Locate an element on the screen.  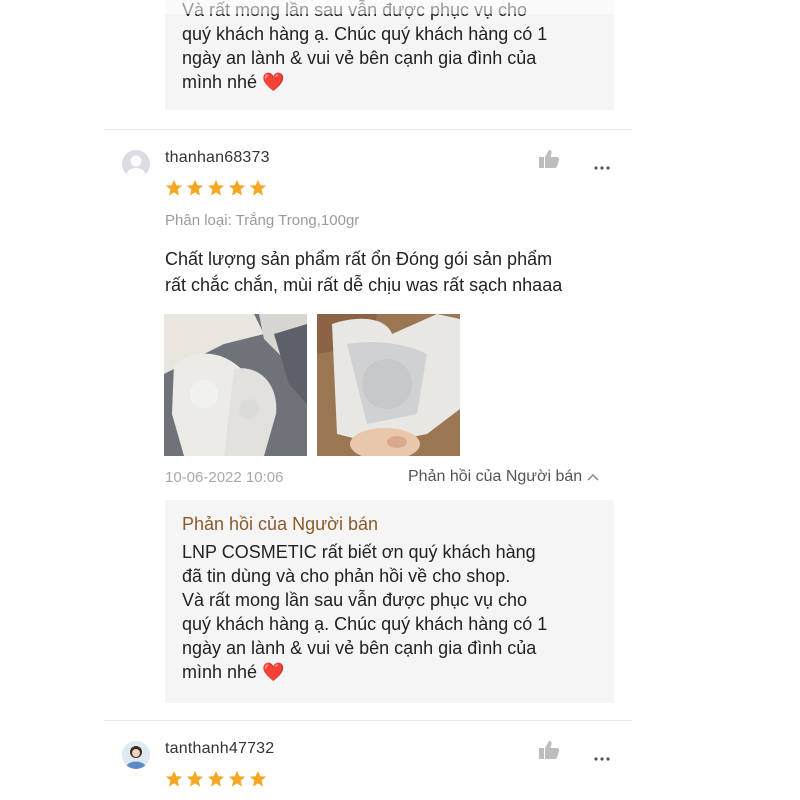
seller-reply-toggle: Phản hồi của Người bán is located at coordinates (503, 477).